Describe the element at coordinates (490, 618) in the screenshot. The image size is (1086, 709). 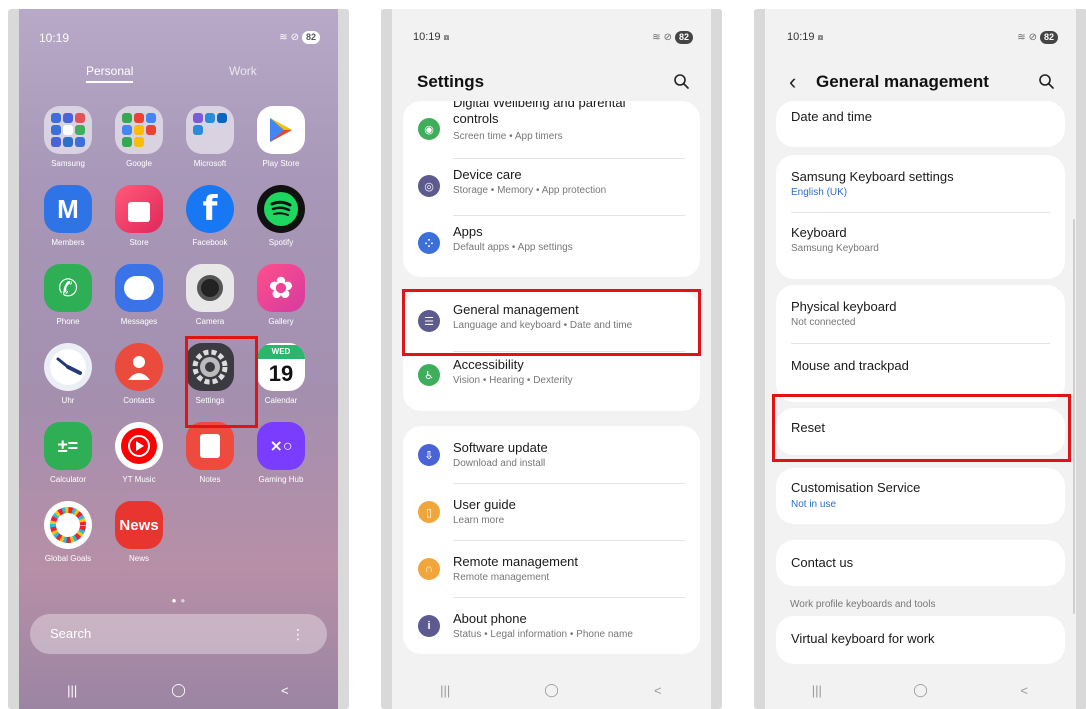
I see `item-title: About phone` at that location.